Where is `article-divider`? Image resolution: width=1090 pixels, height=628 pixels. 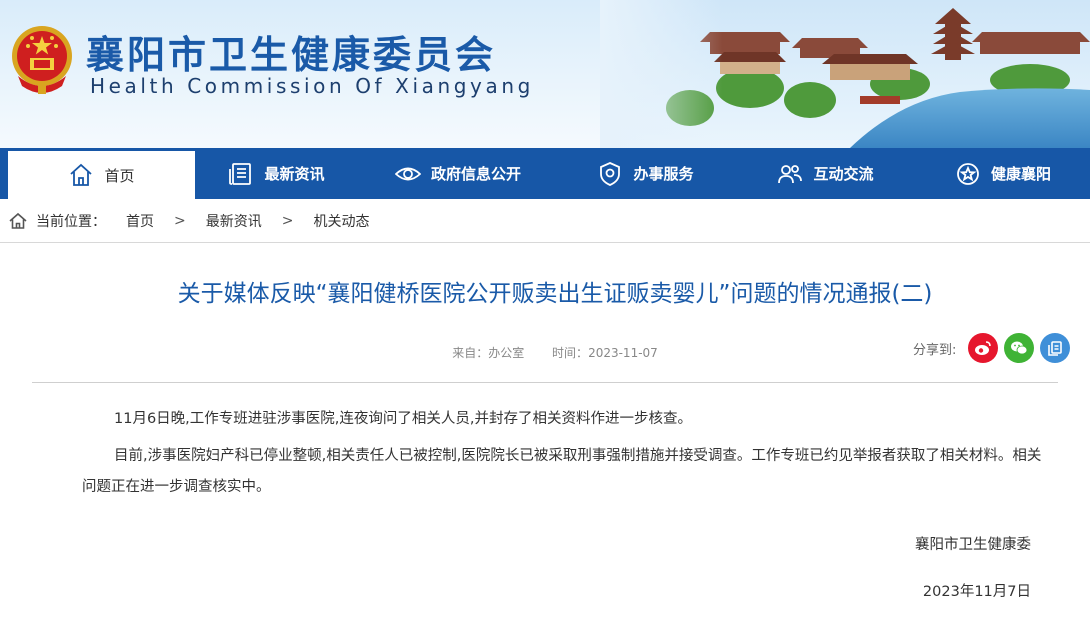
article-divider is located at coordinates (545, 382).